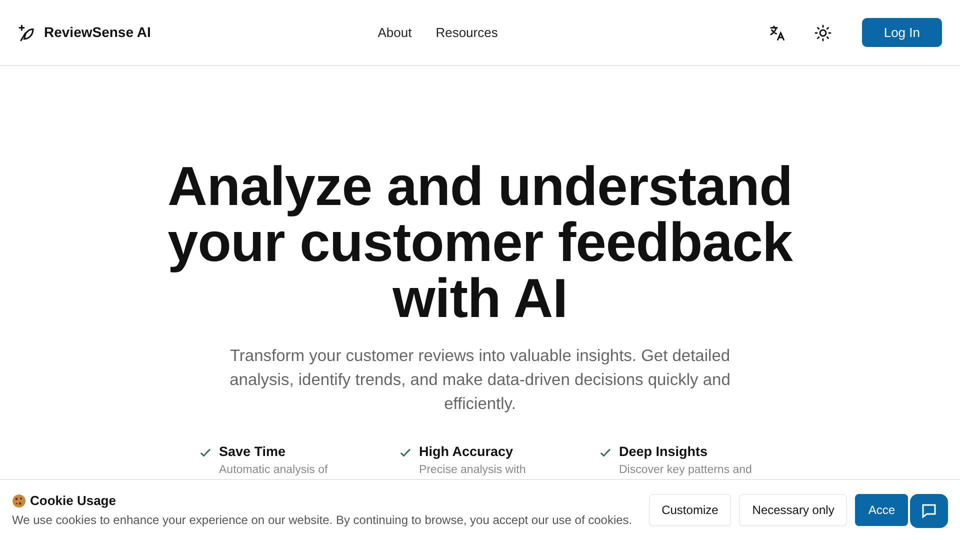  I want to click on feature-description: Discover key patterns and, so click(685, 470).